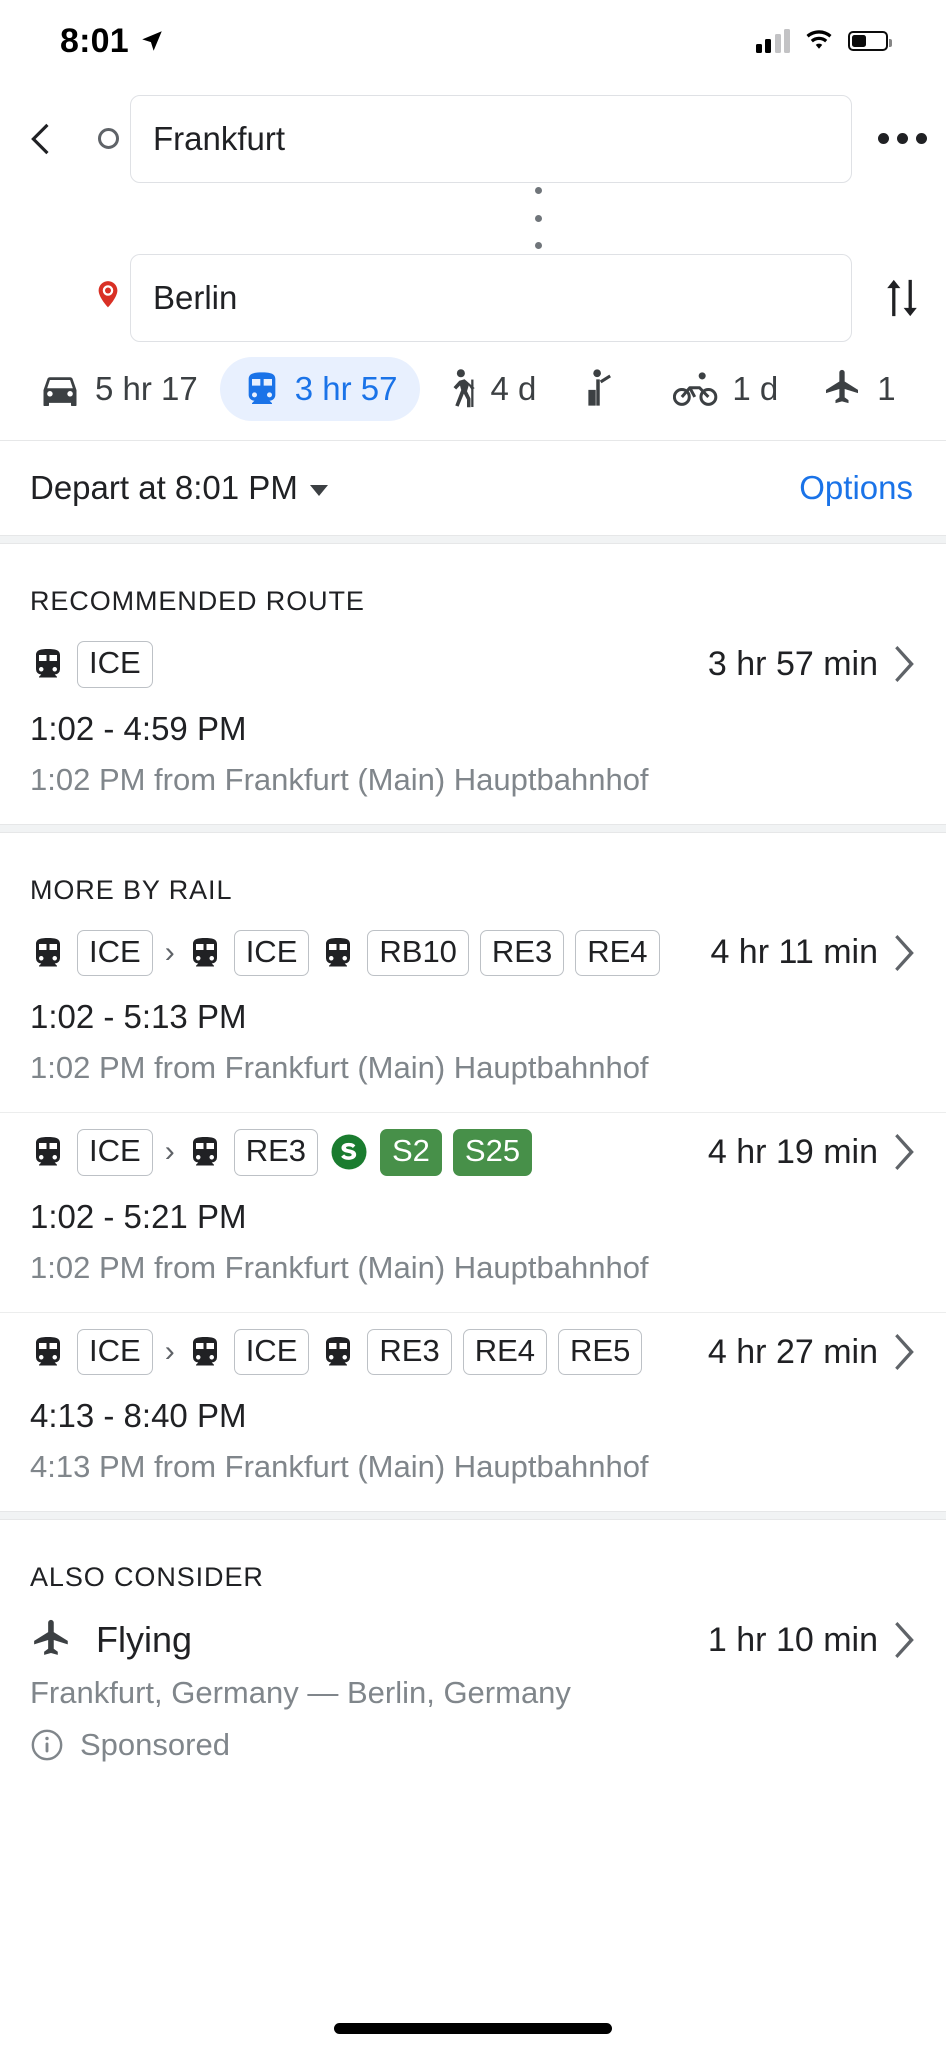 The width and height of the screenshot is (946, 2048). What do you see at coordinates (772, 41) in the screenshot?
I see `cellular-signal-icon` at bounding box center [772, 41].